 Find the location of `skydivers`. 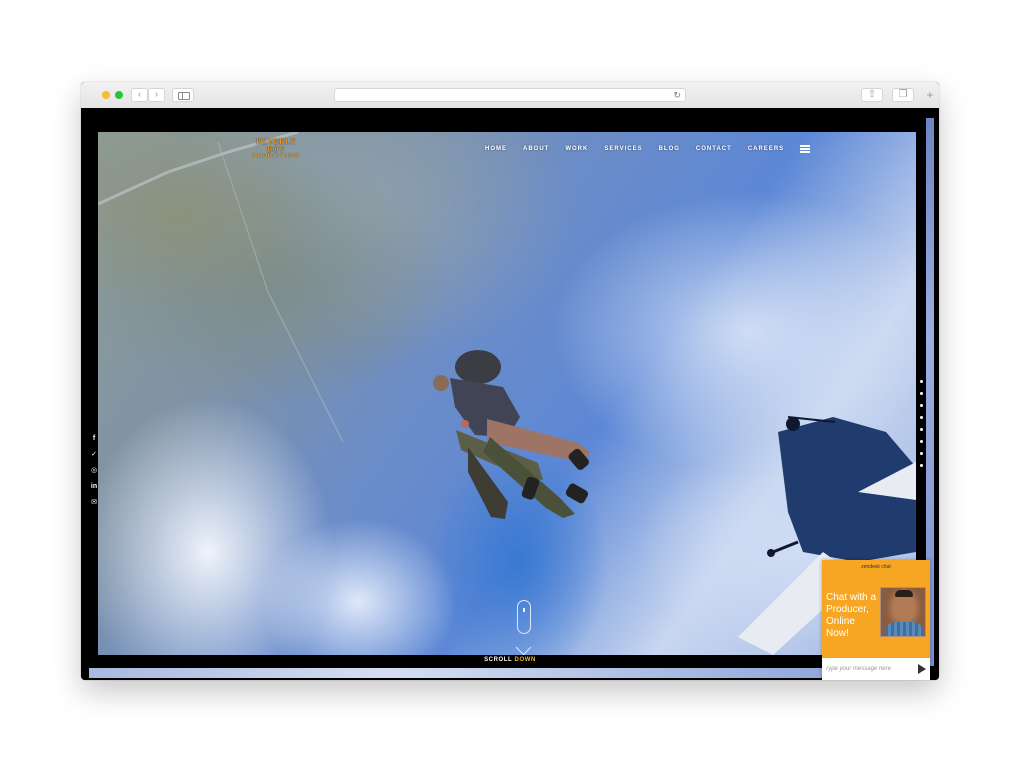

skydivers is located at coordinates (511, 434).